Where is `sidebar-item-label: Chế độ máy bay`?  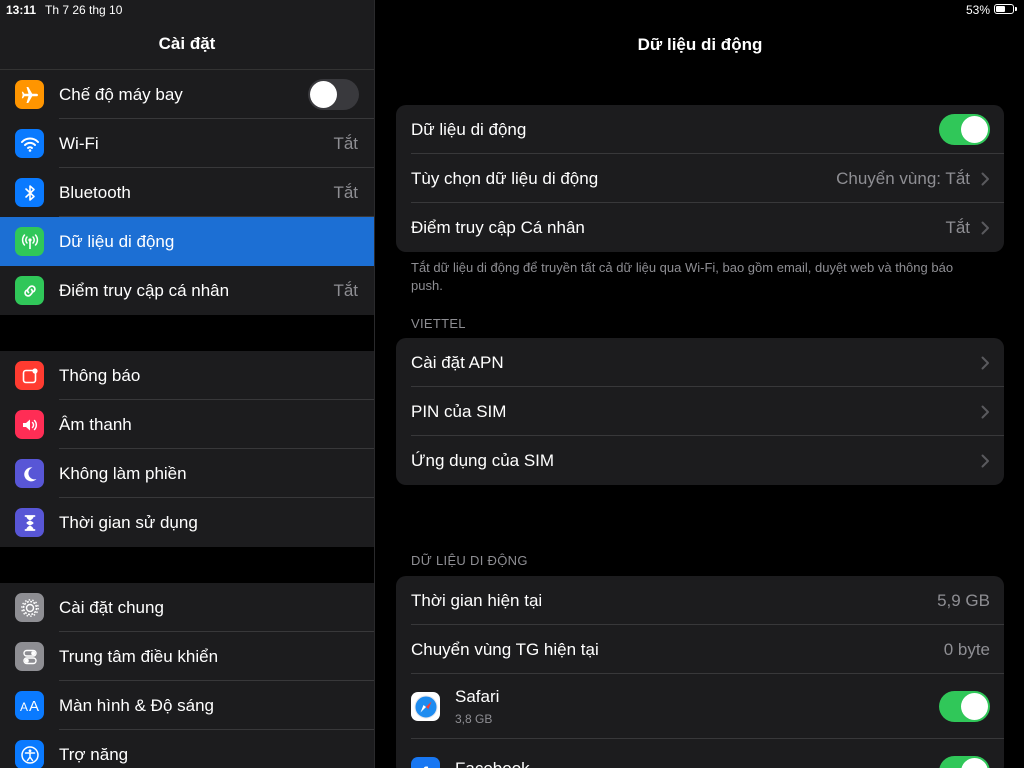 sidebar-item-label: Chế độ máy bay is located at coordinates (121, 94).